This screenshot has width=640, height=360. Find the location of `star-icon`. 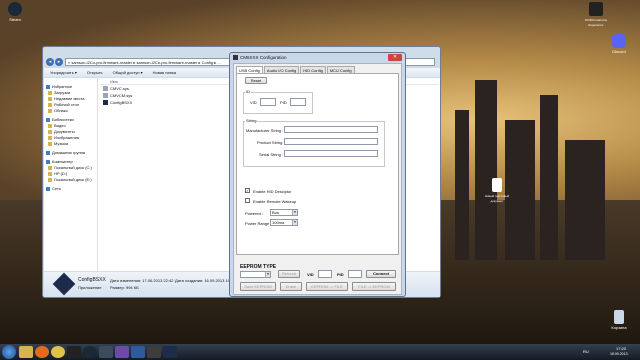

star-icon is located at coordinates (48, 87).